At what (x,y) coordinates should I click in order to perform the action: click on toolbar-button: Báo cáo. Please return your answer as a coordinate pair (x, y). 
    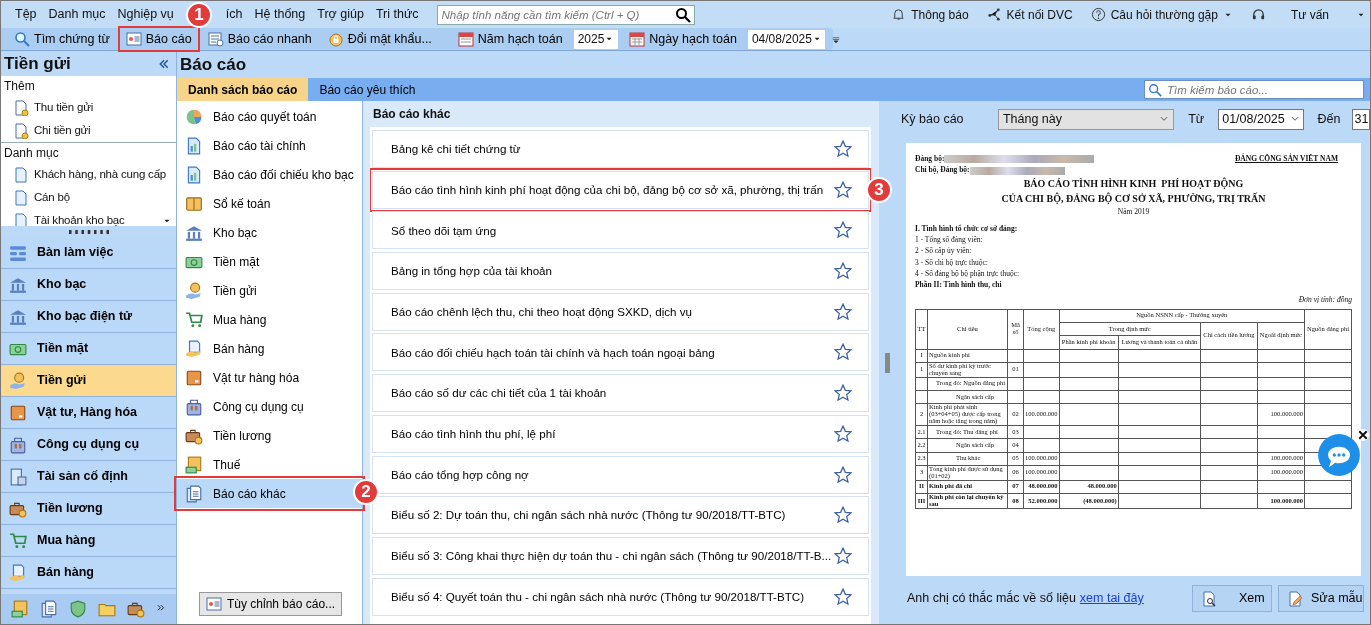
    Looking at the image, I should click on (158, 39).